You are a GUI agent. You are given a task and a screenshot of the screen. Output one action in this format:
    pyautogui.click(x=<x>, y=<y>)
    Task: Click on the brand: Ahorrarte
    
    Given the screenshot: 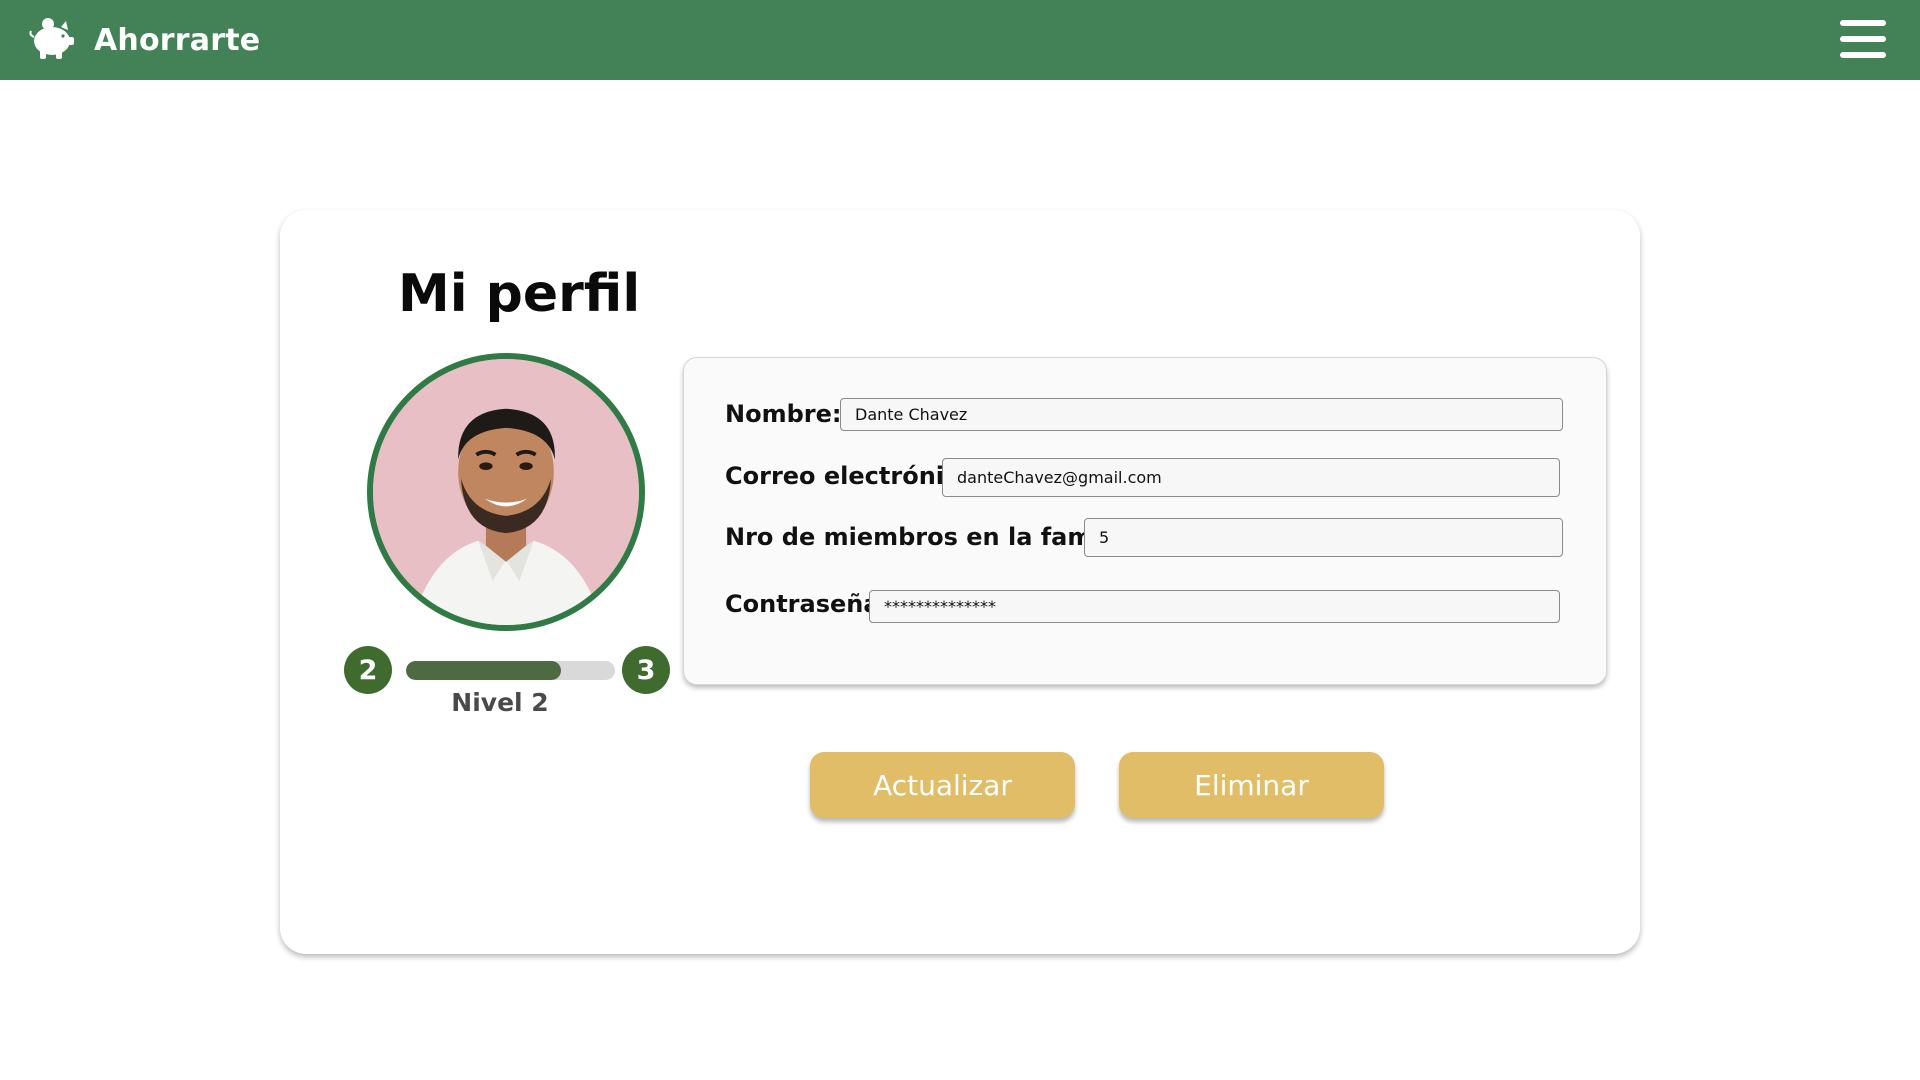 What is the action you would take?
    pyautogui.click(x=144, y=40)
    